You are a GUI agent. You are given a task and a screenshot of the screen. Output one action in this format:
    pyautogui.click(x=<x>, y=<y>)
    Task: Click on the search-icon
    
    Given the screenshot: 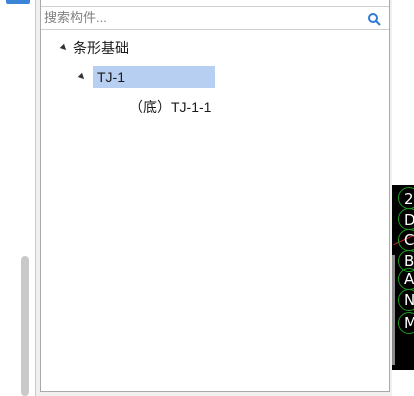 What is the action you would take?
    pyautogui.click(x=374, y=19)
    